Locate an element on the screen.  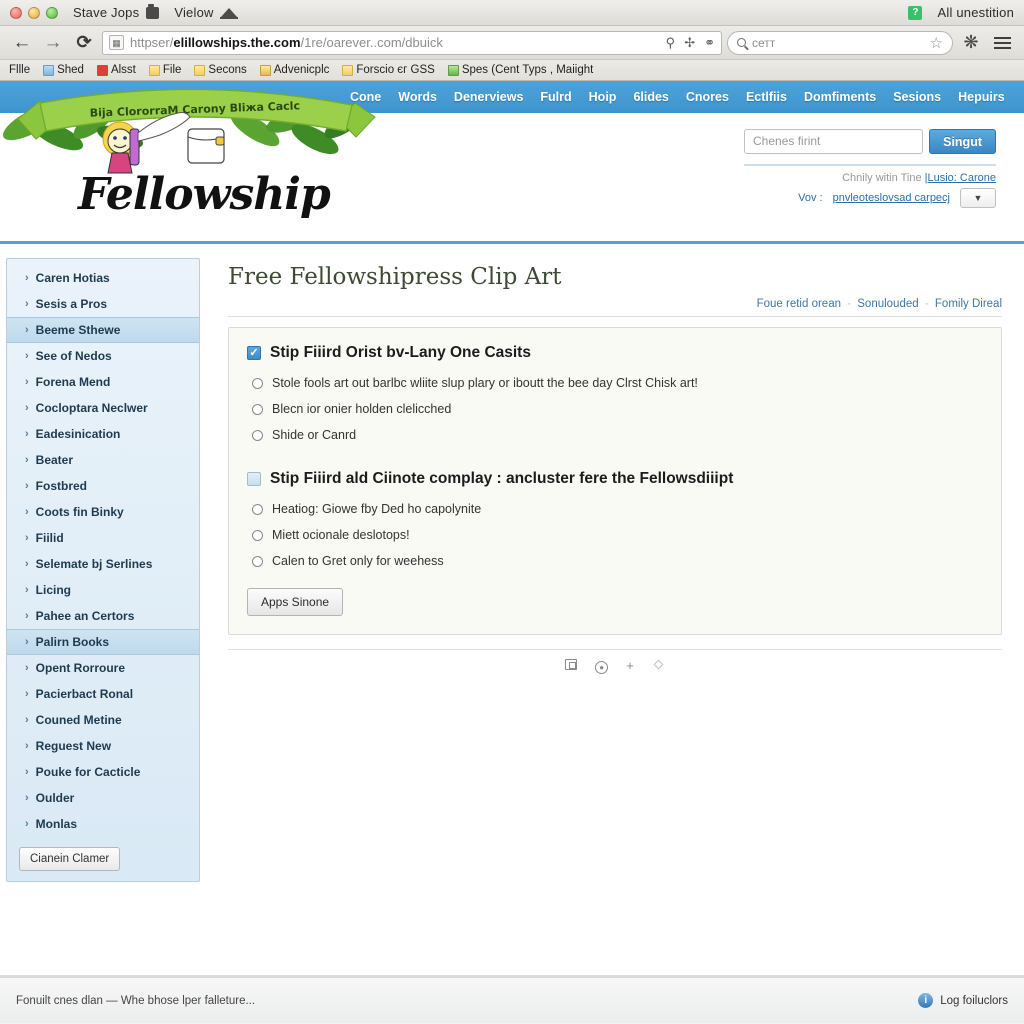
sidebar-item-forena-mend: › Forena Mend is located at coordinates (103, 382).